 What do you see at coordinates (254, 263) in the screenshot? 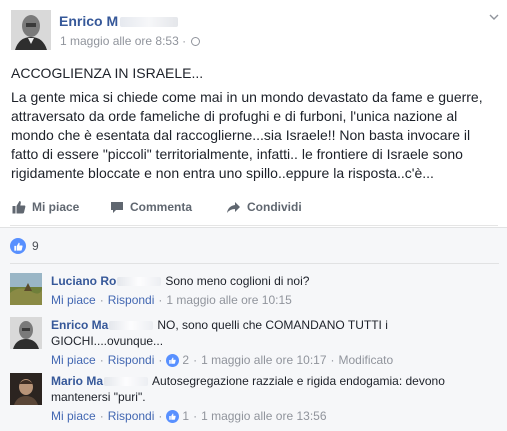
I see `divider` at bounding box center [254, 263].